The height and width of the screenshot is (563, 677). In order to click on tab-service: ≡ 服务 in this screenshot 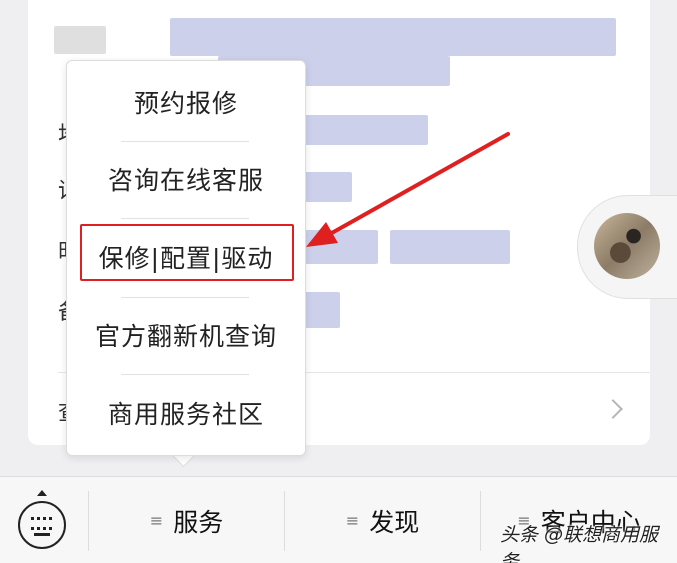, I will do `click(186, 520)`.